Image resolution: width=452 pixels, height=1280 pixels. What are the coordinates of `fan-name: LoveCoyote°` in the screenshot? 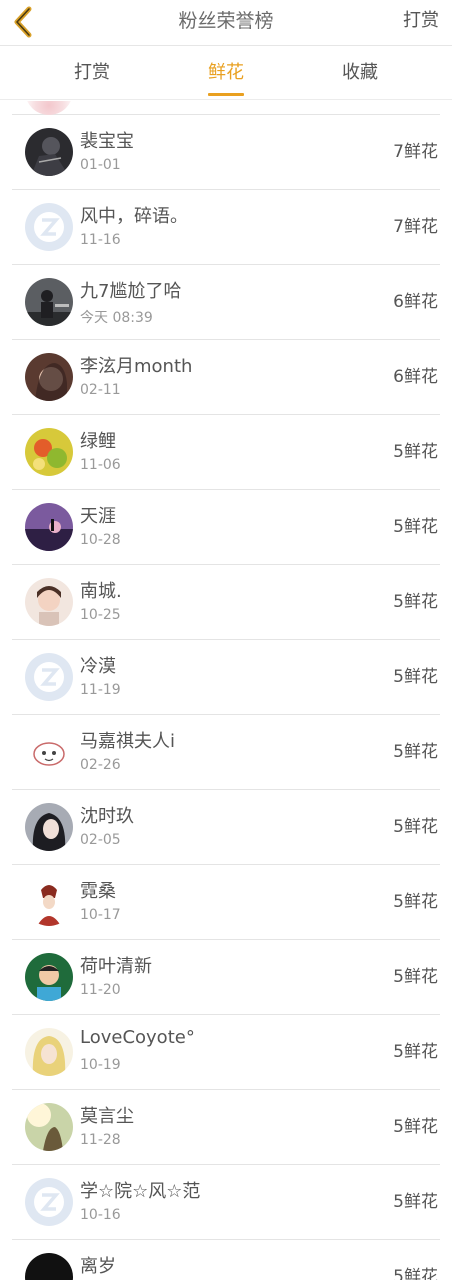 It's located at (137, 1037).